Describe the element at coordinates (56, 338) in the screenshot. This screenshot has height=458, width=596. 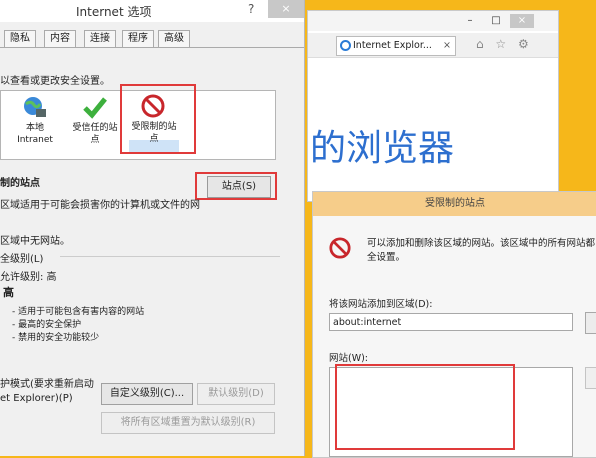
I see `level-bullet: - 禁用的安全功能较少` at that location.